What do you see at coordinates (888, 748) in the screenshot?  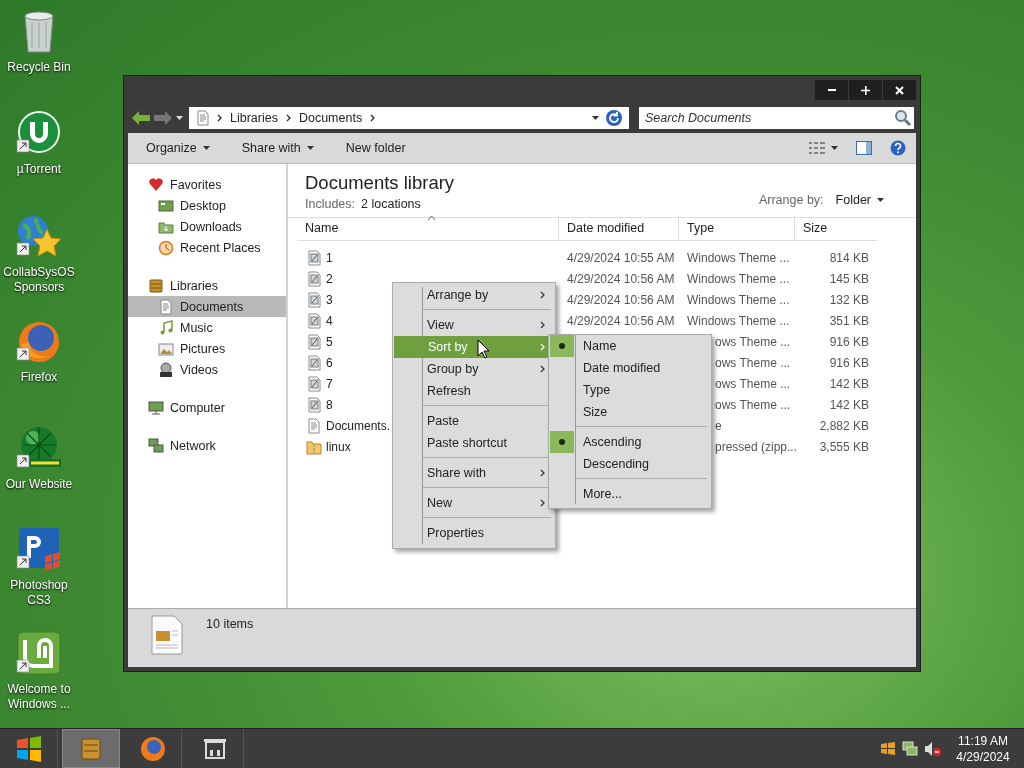 I see `flag-icon` at bounding box center [888, 748].